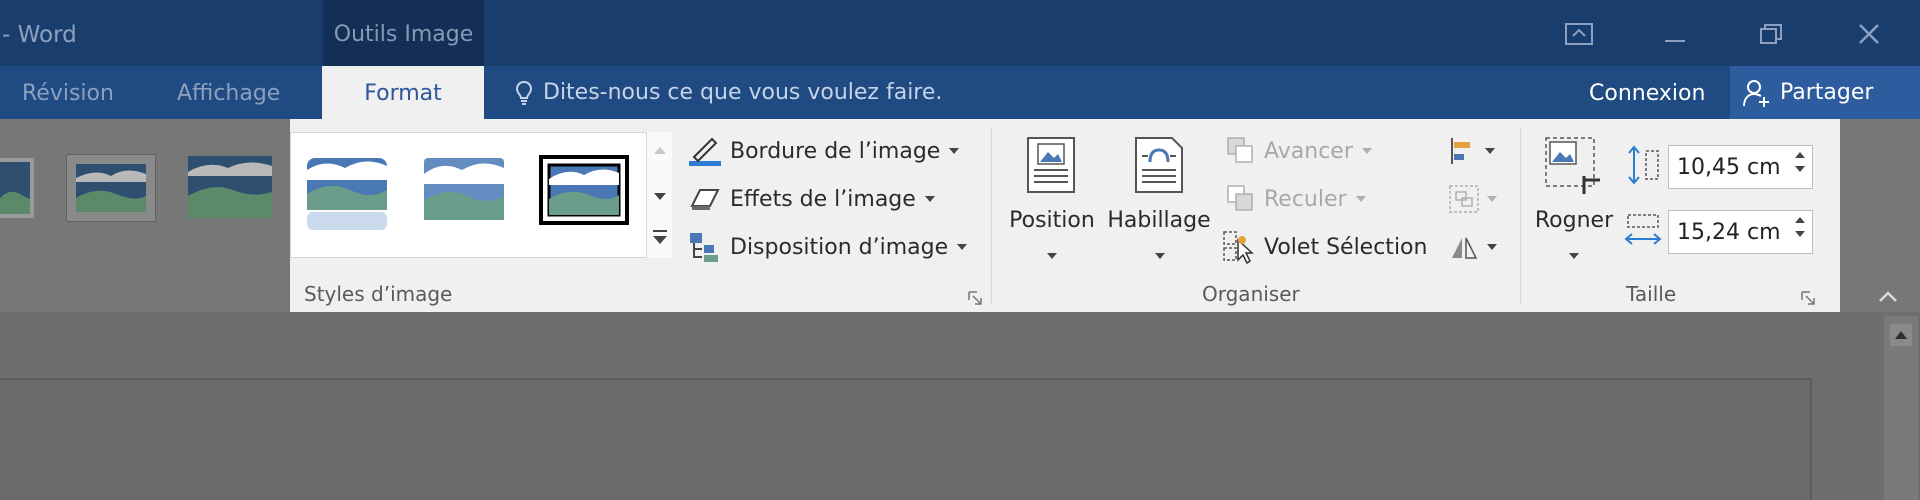 The image size is (1920, 500). What do you see at coordinates (347, 194) in the screenshot?
I see `picture-style-reflected` at bounding box center [347, 194].